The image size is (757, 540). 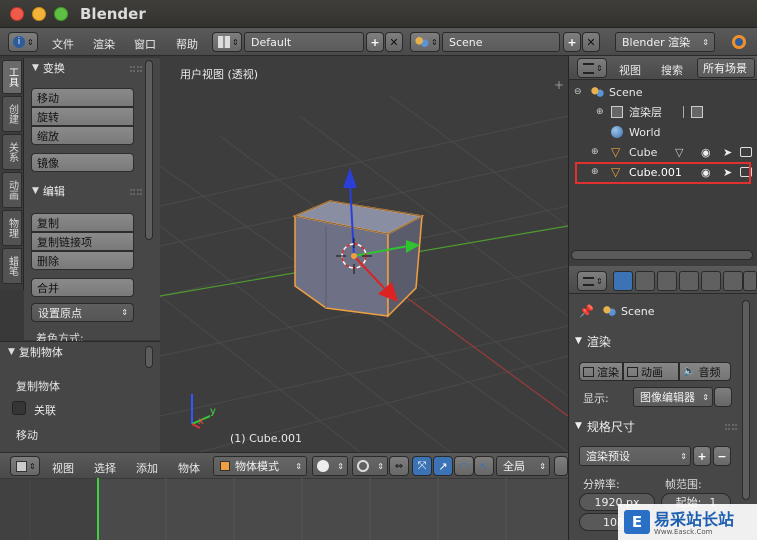 I want to click on menu-window: 窗口, so click(x=145, y=44).